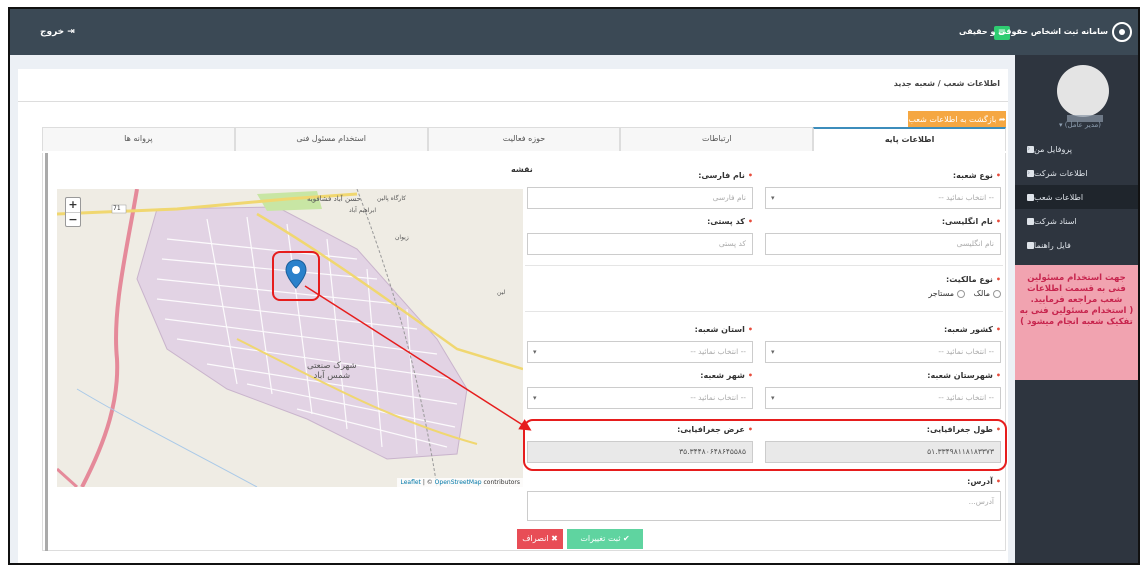  What do you see at coordinates (984, 481) in the screenshot?
I see `address-label: •آدرس:` at bounding box center [984, 481].